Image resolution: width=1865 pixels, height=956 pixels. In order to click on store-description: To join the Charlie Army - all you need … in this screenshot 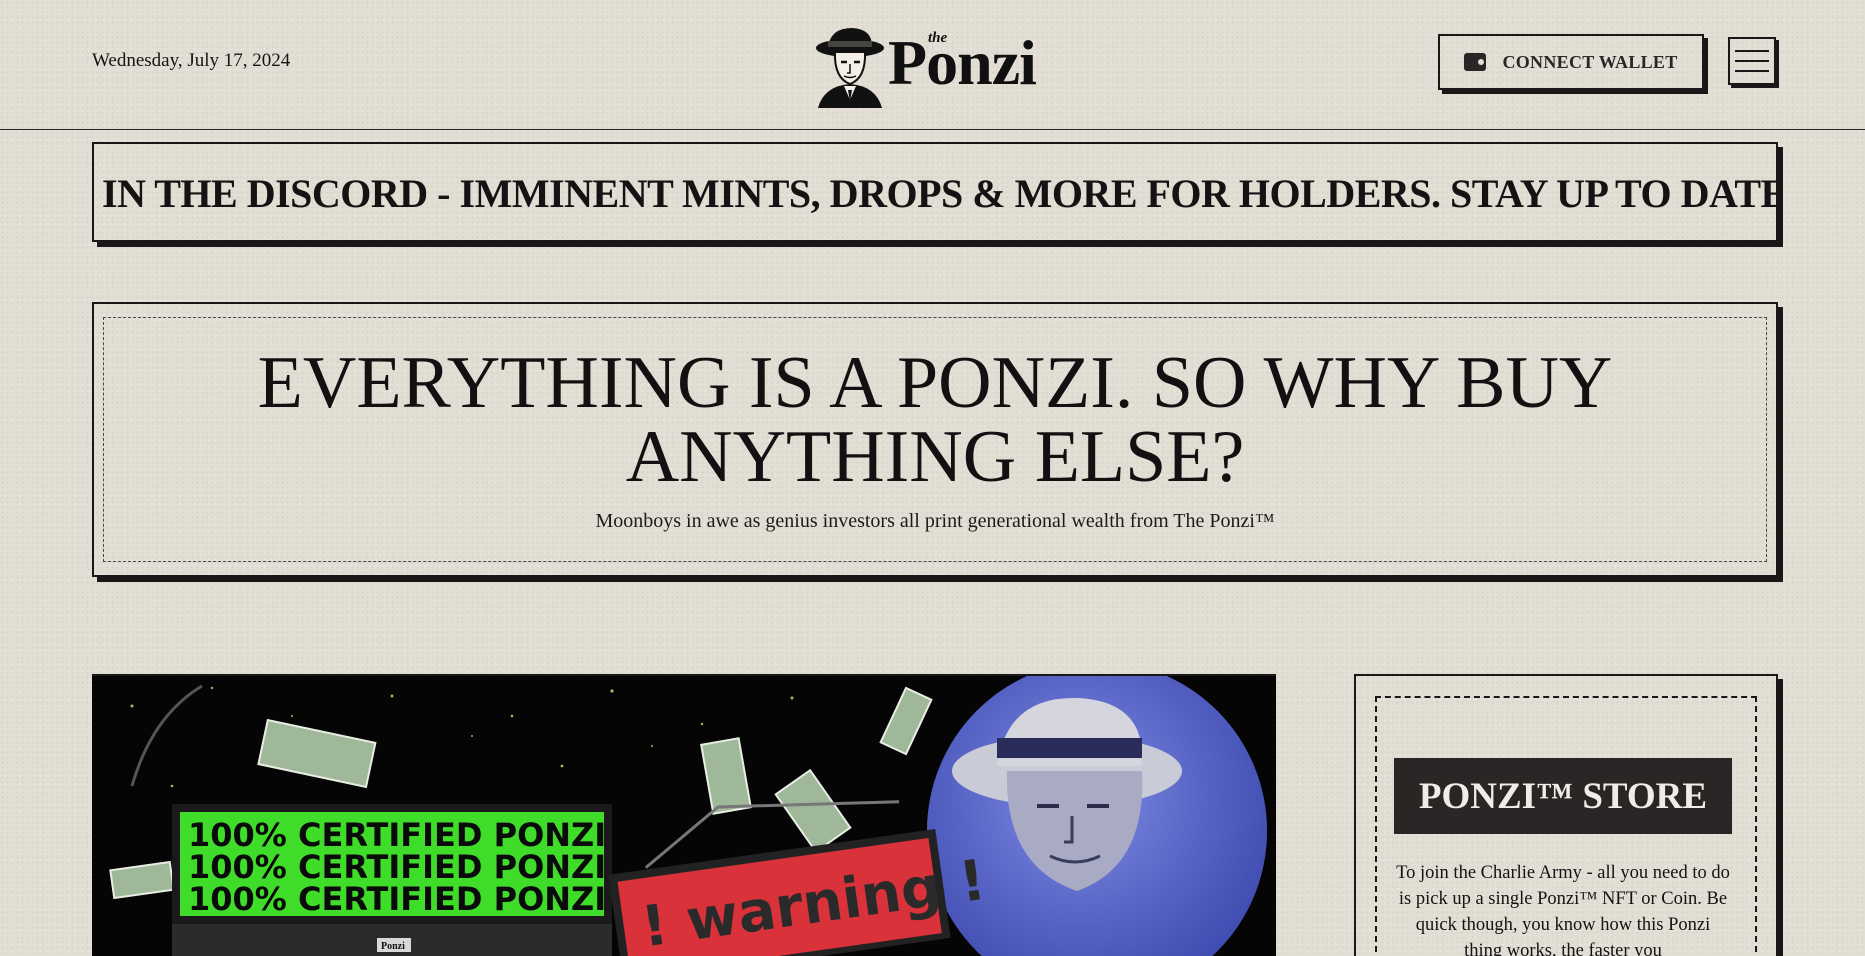, I will do `click(1563, 909)`.